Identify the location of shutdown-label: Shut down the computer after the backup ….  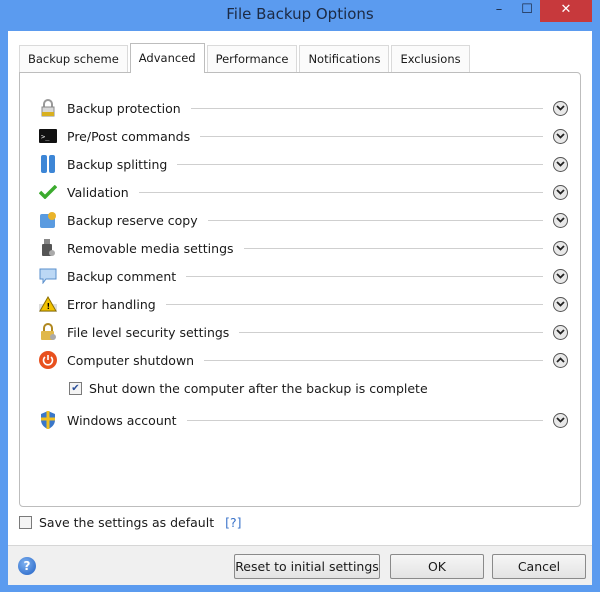
(258, 388).